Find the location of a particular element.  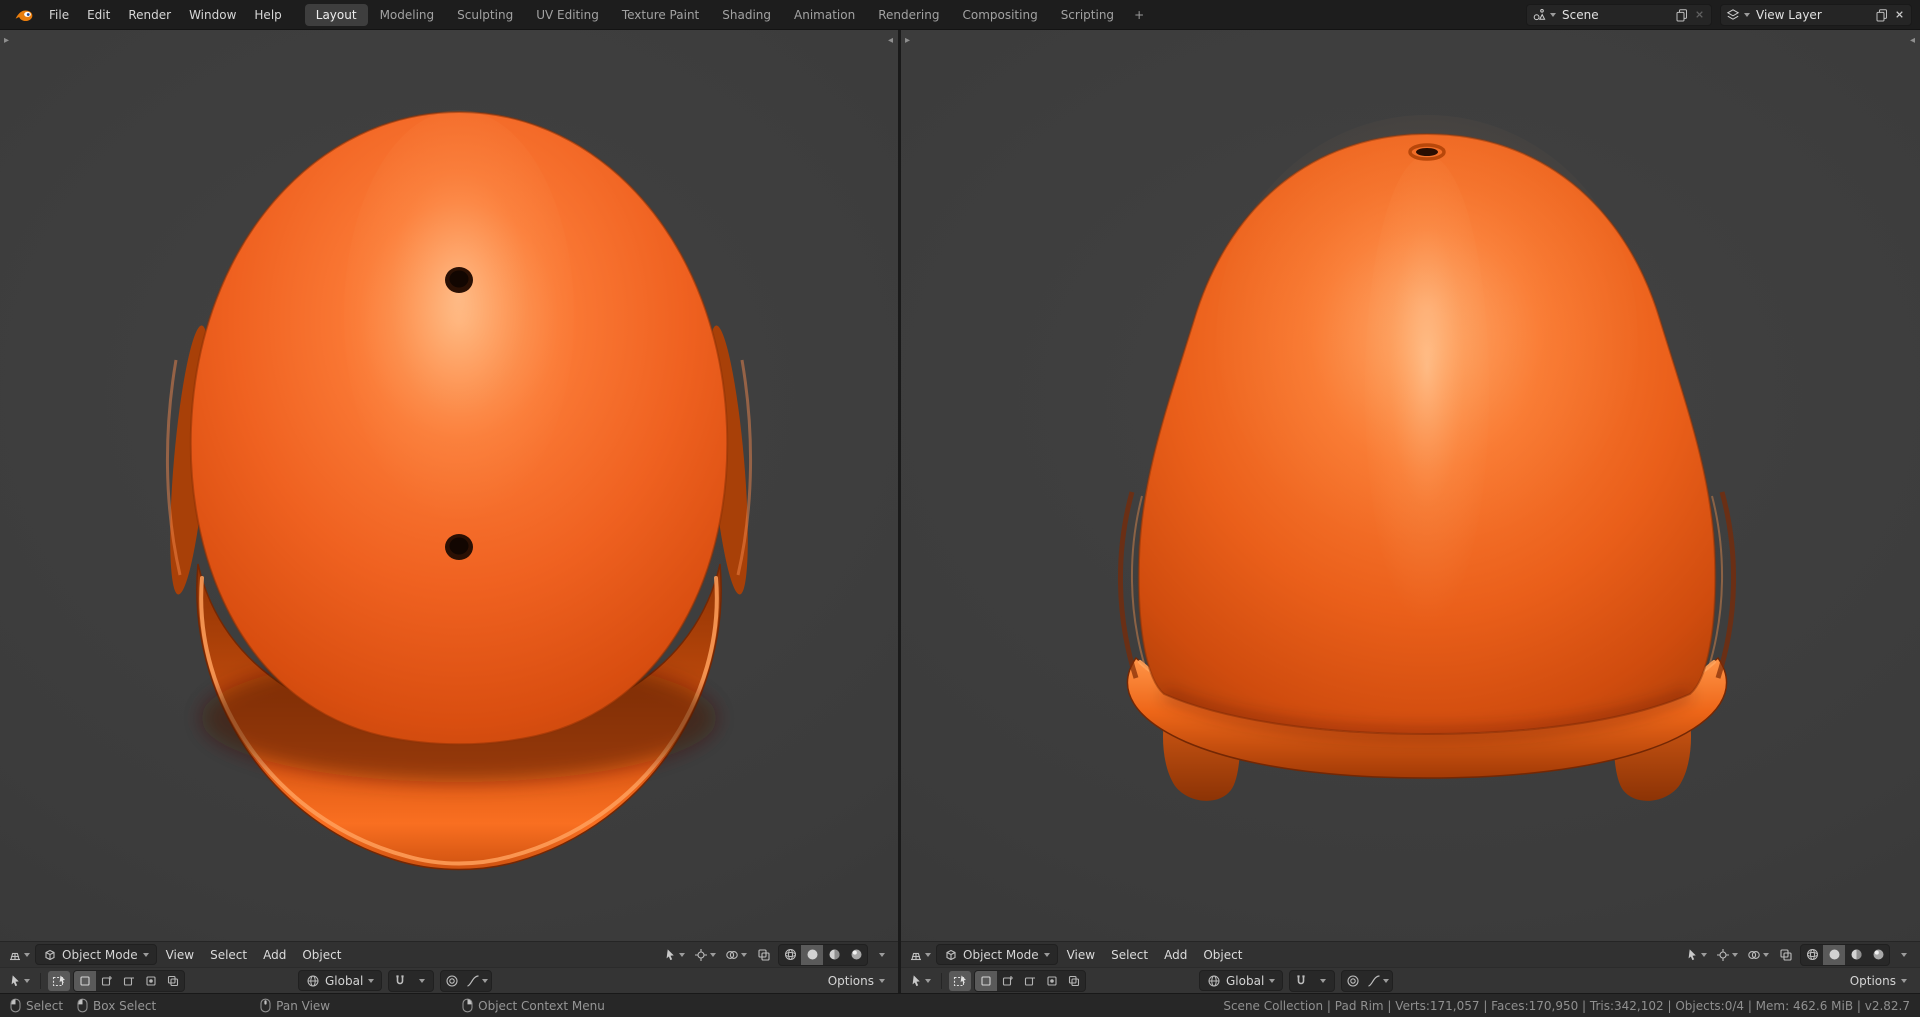

remove-view-layer-icon is located at coordinates (1899, 14).